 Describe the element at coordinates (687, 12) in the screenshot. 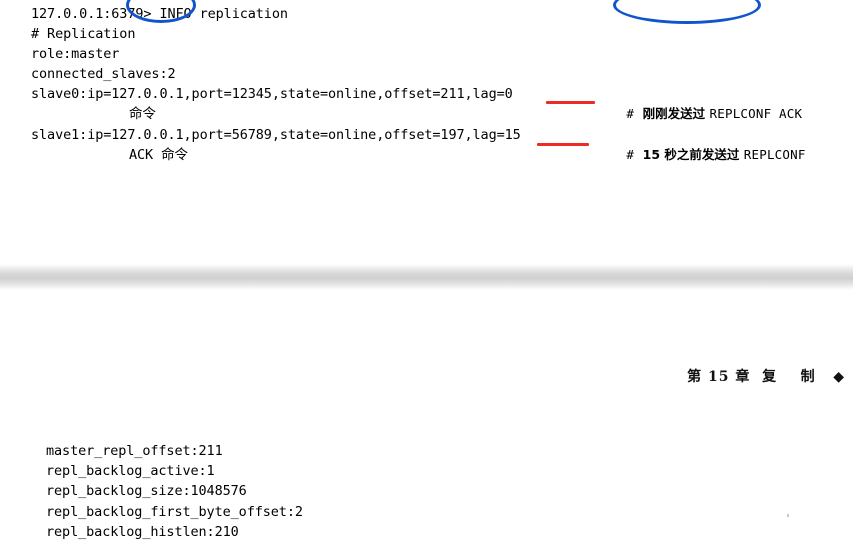

I see `blue-circle-right-annotation` at that location.